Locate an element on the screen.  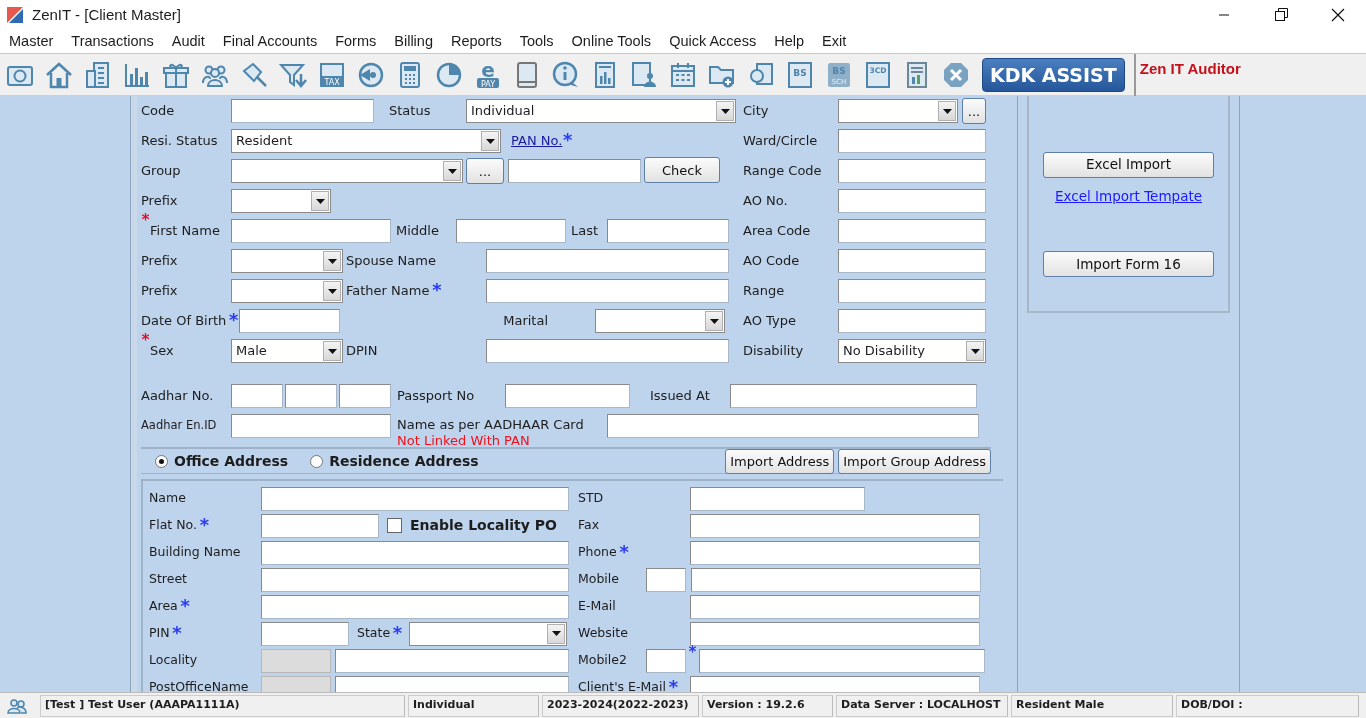
menu-item: Transactions is located at coordinates (112, 41).